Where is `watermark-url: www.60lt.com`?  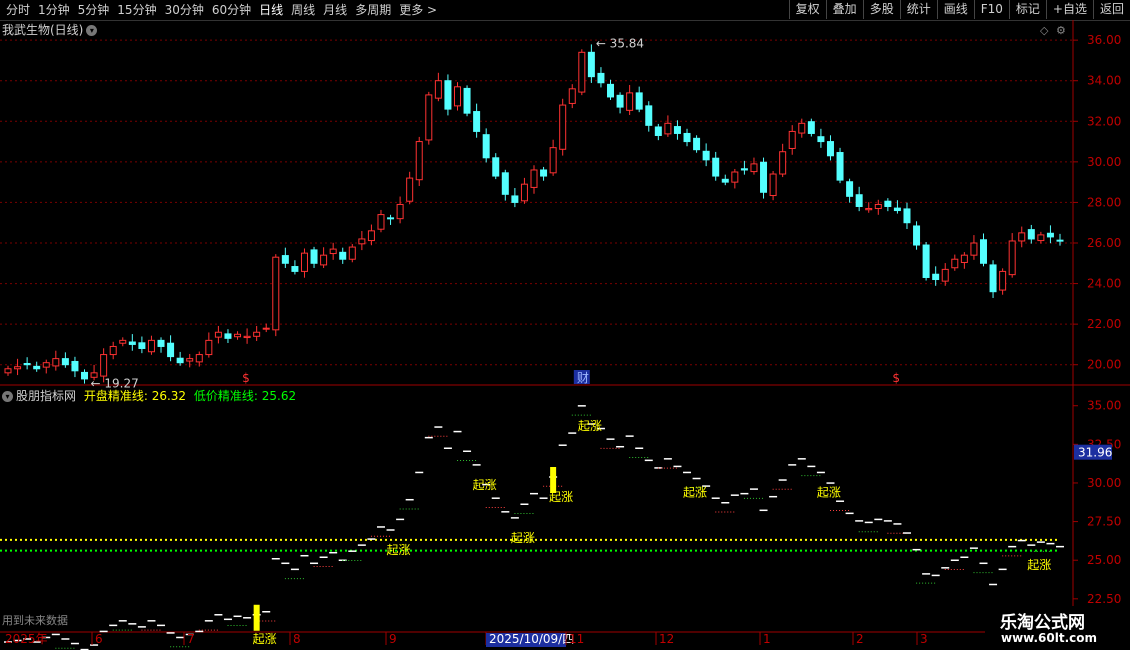
watermark-url: www.60lt.com is located at coordinates (1049, 638).